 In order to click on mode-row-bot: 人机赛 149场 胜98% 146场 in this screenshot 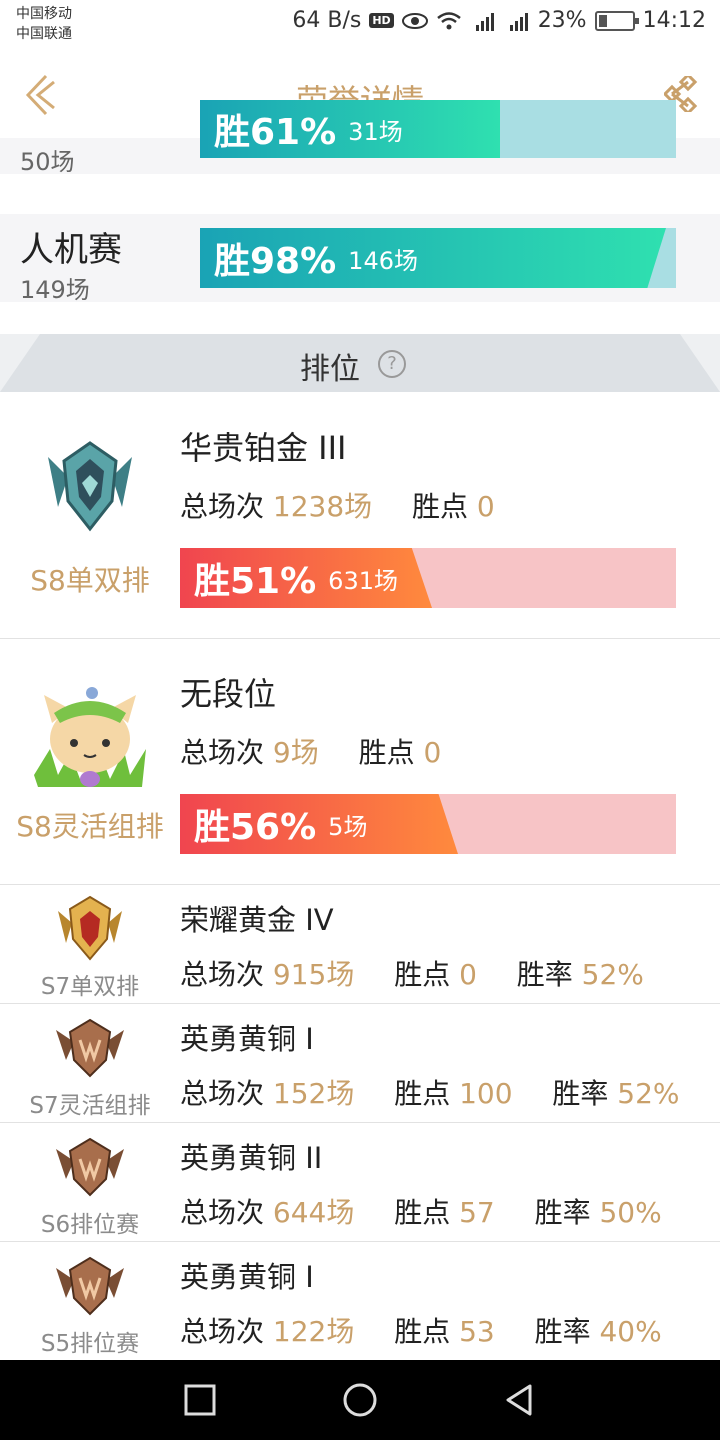, I will do `click(360, 259)`.